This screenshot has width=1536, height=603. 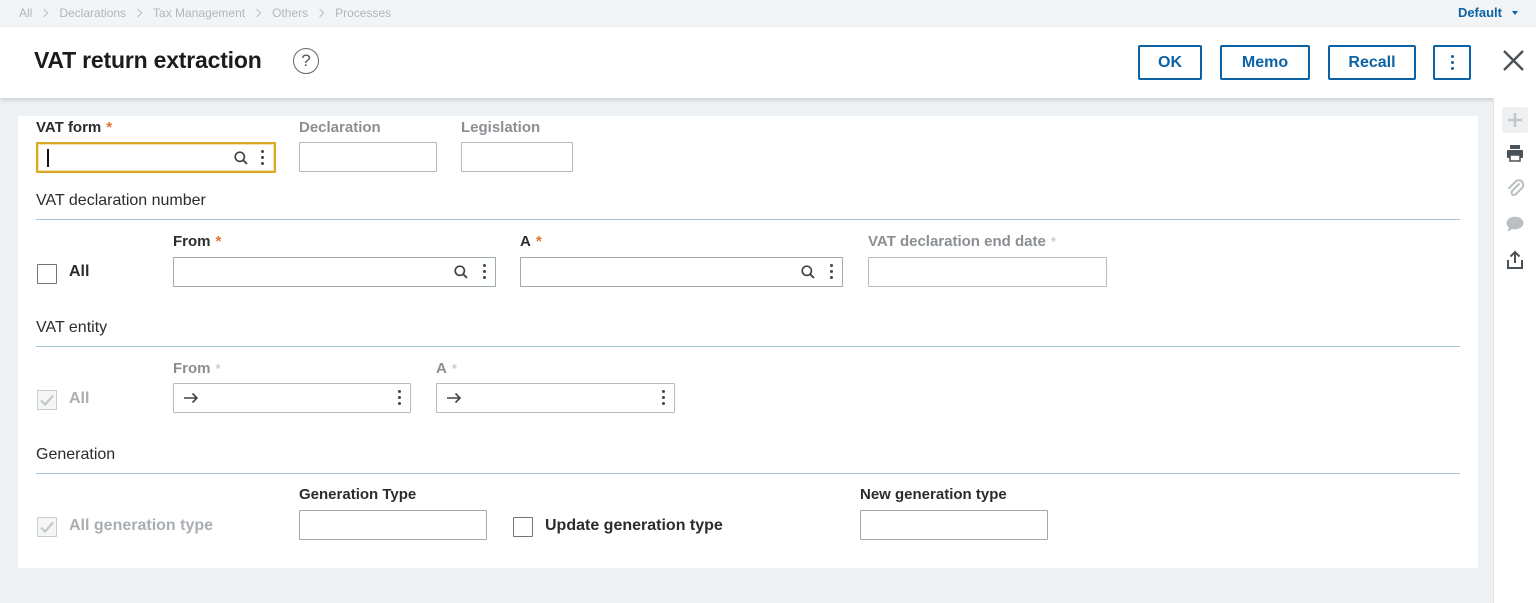 I want to click on generation-type-label: Generation Type, so click(x=358, y=494).